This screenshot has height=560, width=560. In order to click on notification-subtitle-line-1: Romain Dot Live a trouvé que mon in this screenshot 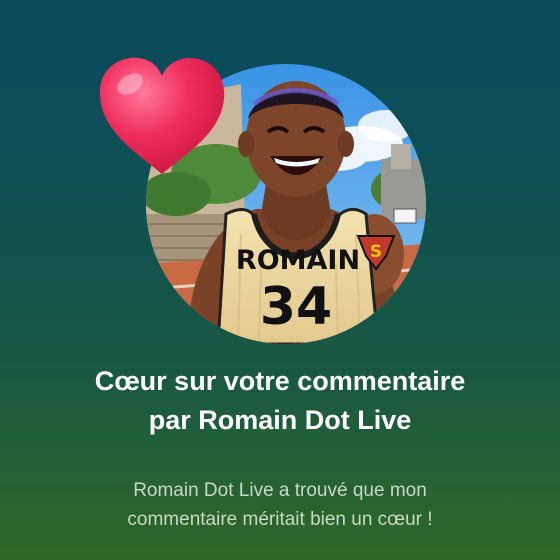, I will do `click(280, 490)`.